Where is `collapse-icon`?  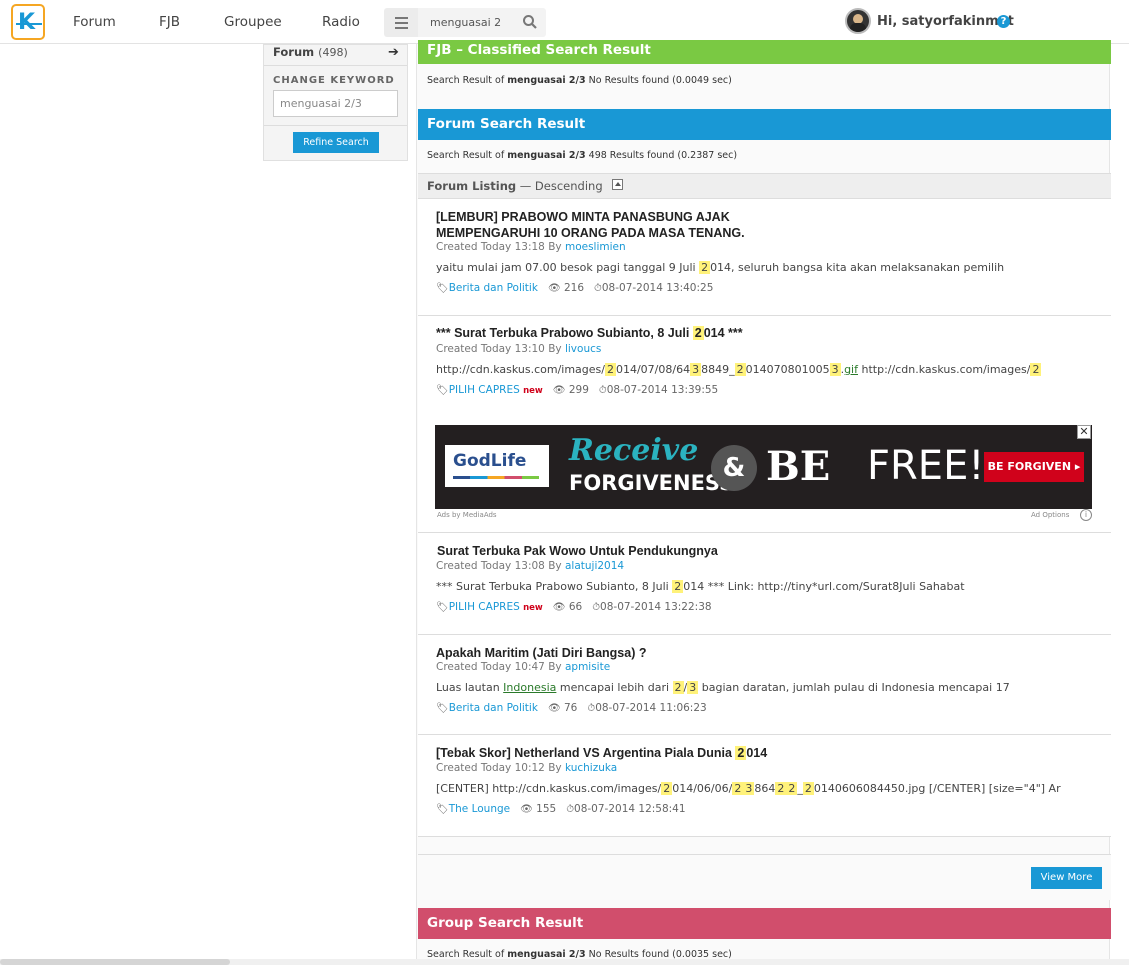 collapse-icon is located at coordinates (618, 184).